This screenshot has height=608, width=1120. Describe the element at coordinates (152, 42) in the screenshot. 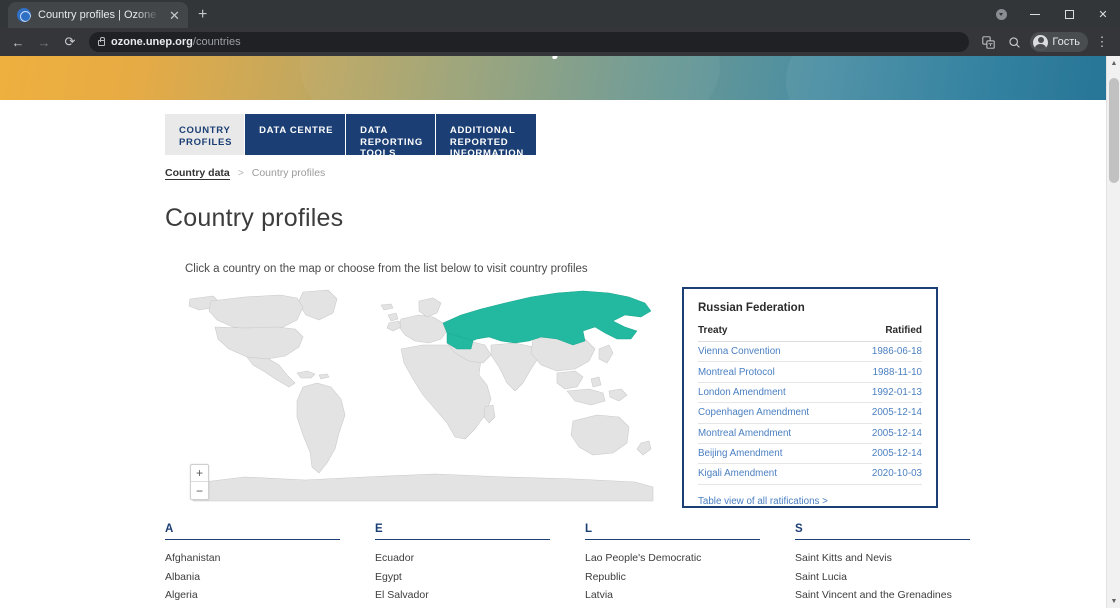

I see `url-domain: ozone.unep.org` at that location.